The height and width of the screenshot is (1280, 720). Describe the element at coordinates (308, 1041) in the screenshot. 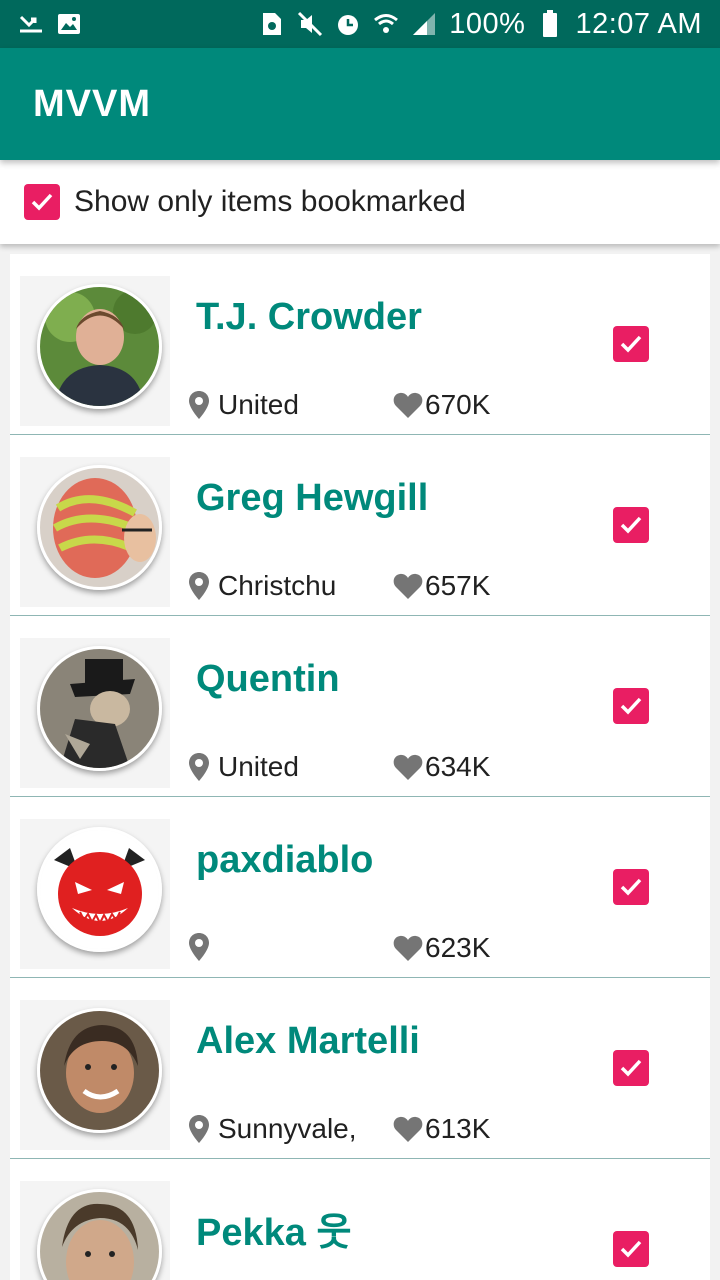

I see `user-name: Alex Martelli` at that location.